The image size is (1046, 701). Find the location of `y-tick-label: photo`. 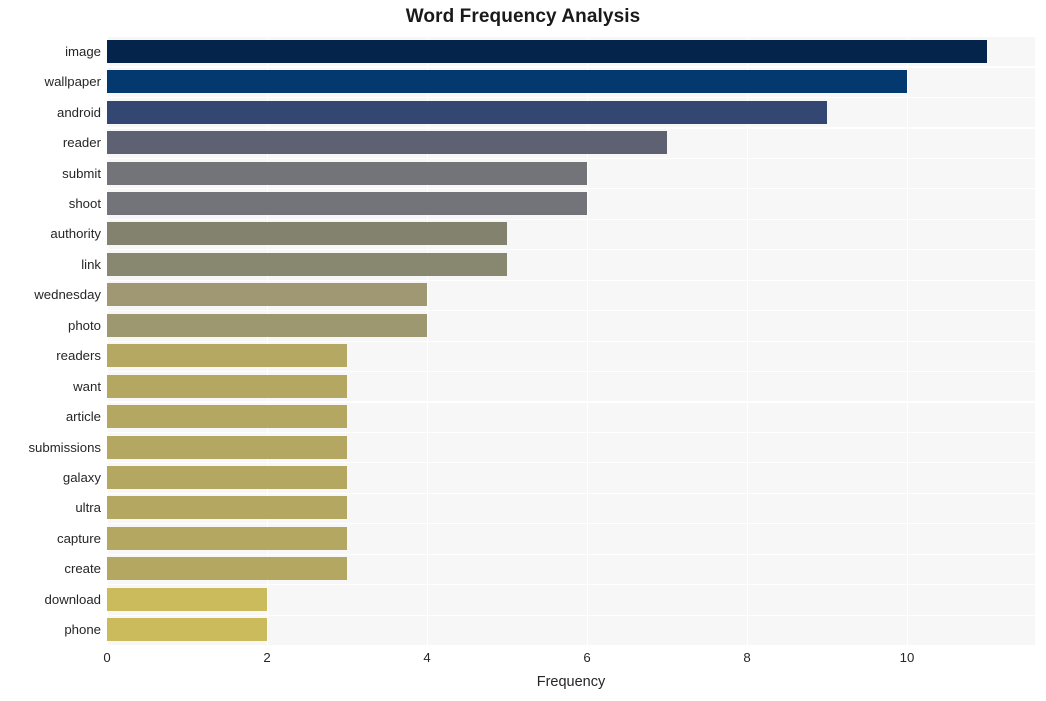

y-tick-label: photo is located at coordinates (84, 325).